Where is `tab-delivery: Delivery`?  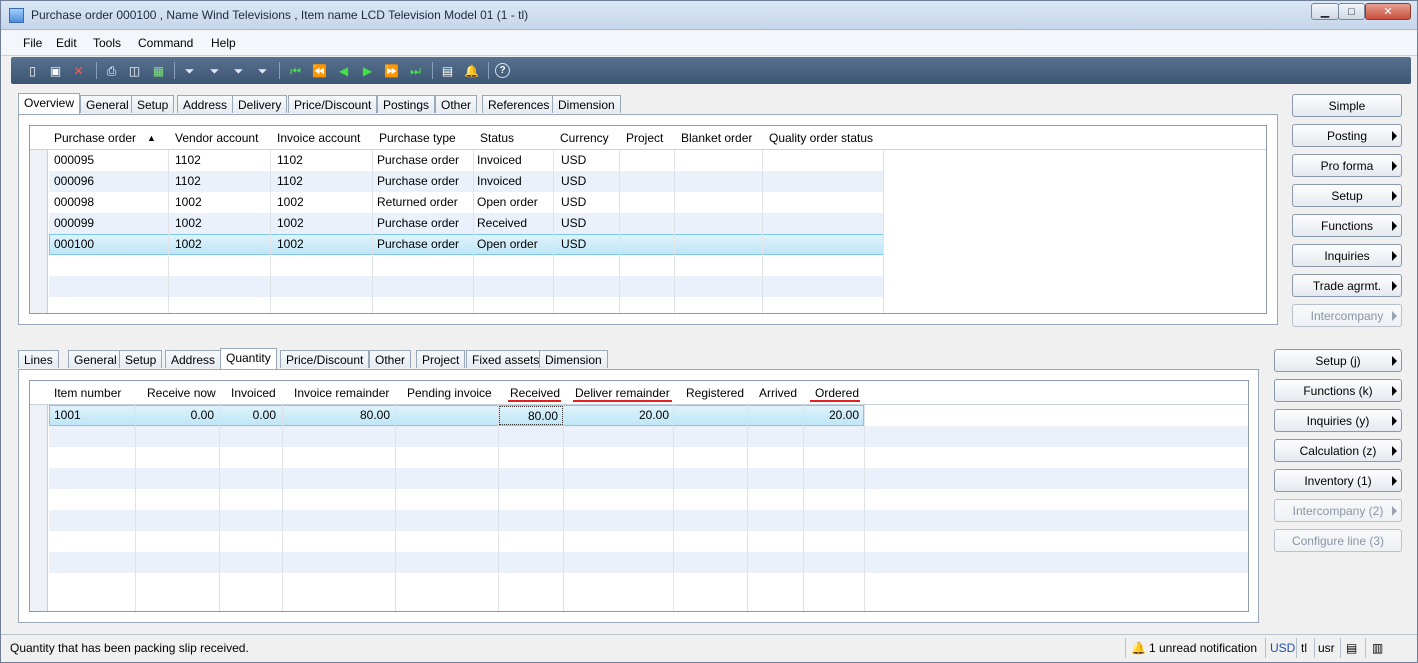 tab-delivery: Delivery is located at coordinates (260, 104).